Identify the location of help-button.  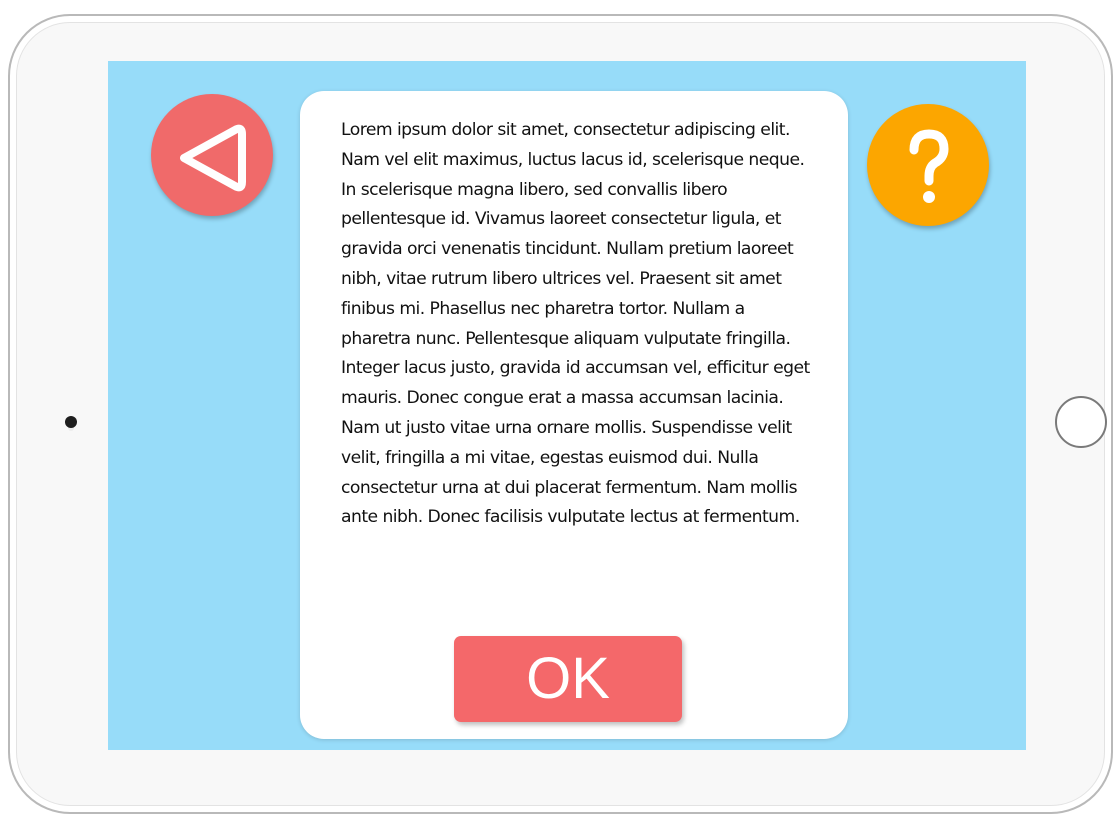
(928, 165).